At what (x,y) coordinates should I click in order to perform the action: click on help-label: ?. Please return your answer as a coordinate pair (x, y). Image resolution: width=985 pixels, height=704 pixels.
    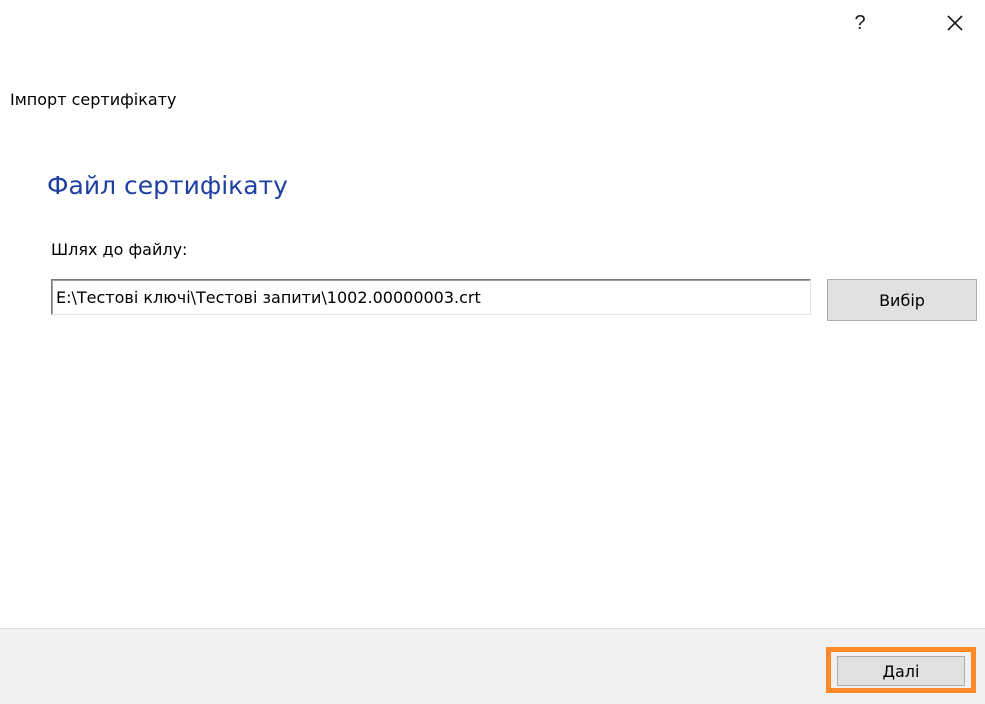
    Looking at the image, I should click on (860, 22).